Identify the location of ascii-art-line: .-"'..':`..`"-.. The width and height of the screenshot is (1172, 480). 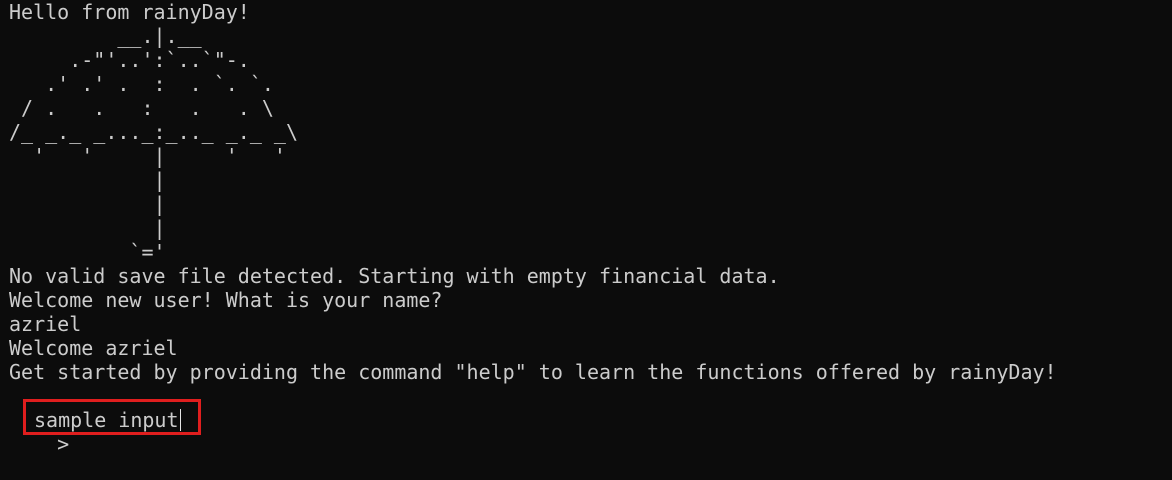
(129, 60).